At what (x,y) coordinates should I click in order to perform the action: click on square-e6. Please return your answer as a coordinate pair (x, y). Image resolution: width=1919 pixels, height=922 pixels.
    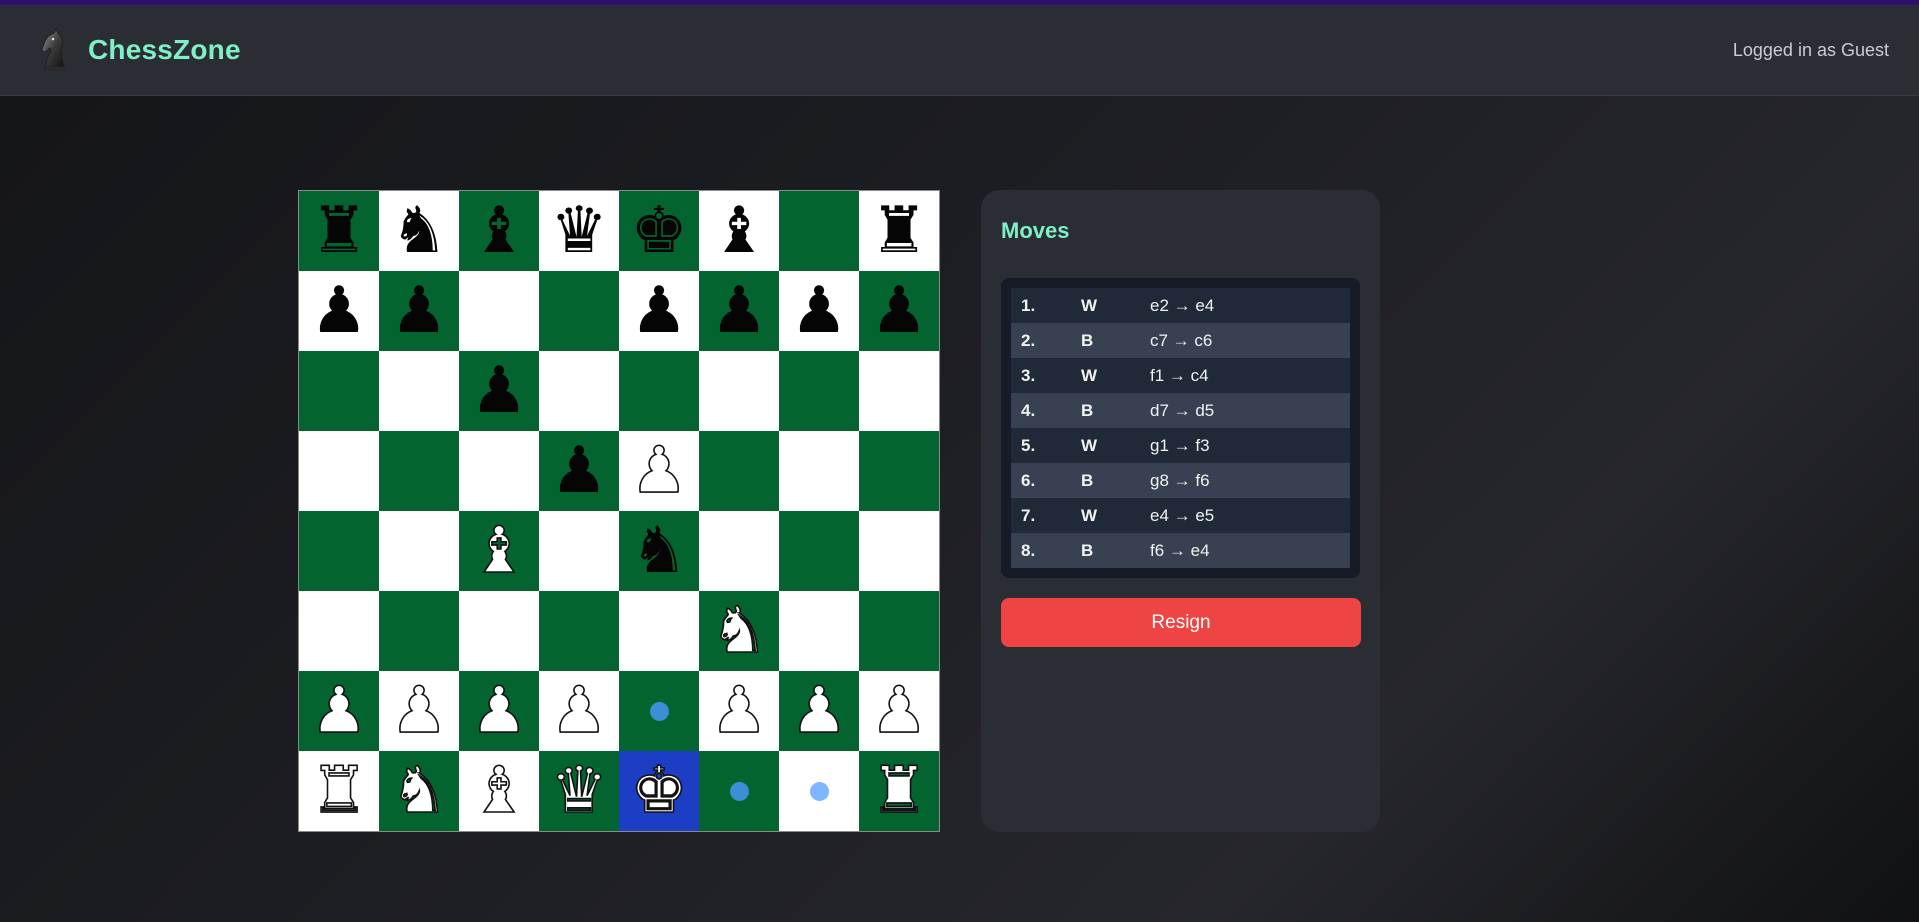
    Looking at the image, I should click on (659, 391).